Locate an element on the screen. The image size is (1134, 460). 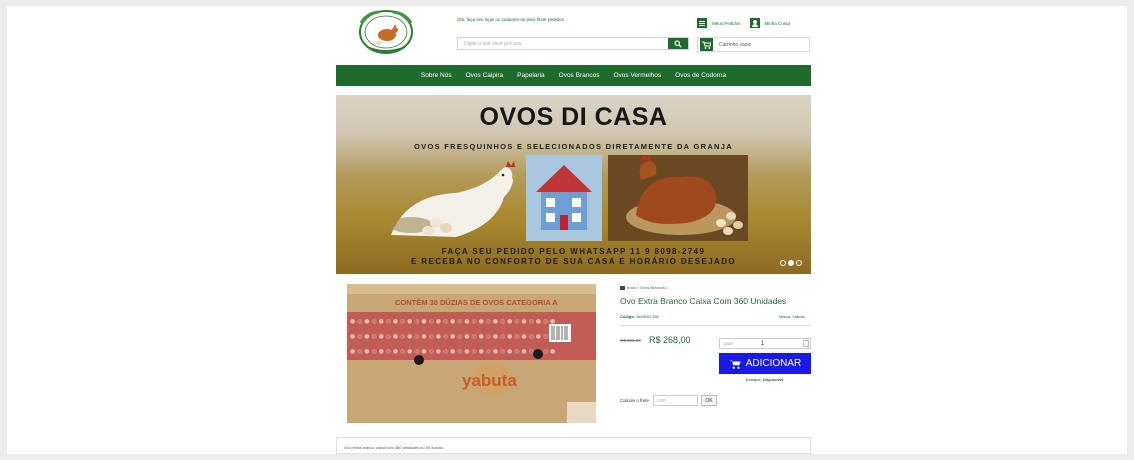
my-account-link: Minha Conta is located at coordinates (770, 23).